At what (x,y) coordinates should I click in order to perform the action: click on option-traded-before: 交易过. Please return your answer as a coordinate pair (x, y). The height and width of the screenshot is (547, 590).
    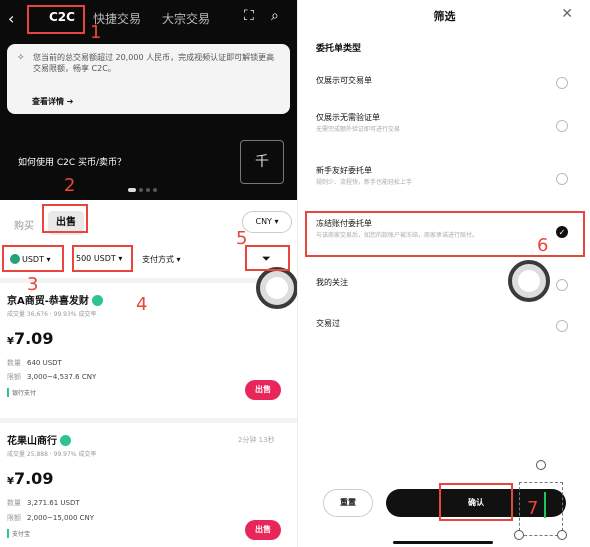
    Looking at the image, I should click on (447, 337).